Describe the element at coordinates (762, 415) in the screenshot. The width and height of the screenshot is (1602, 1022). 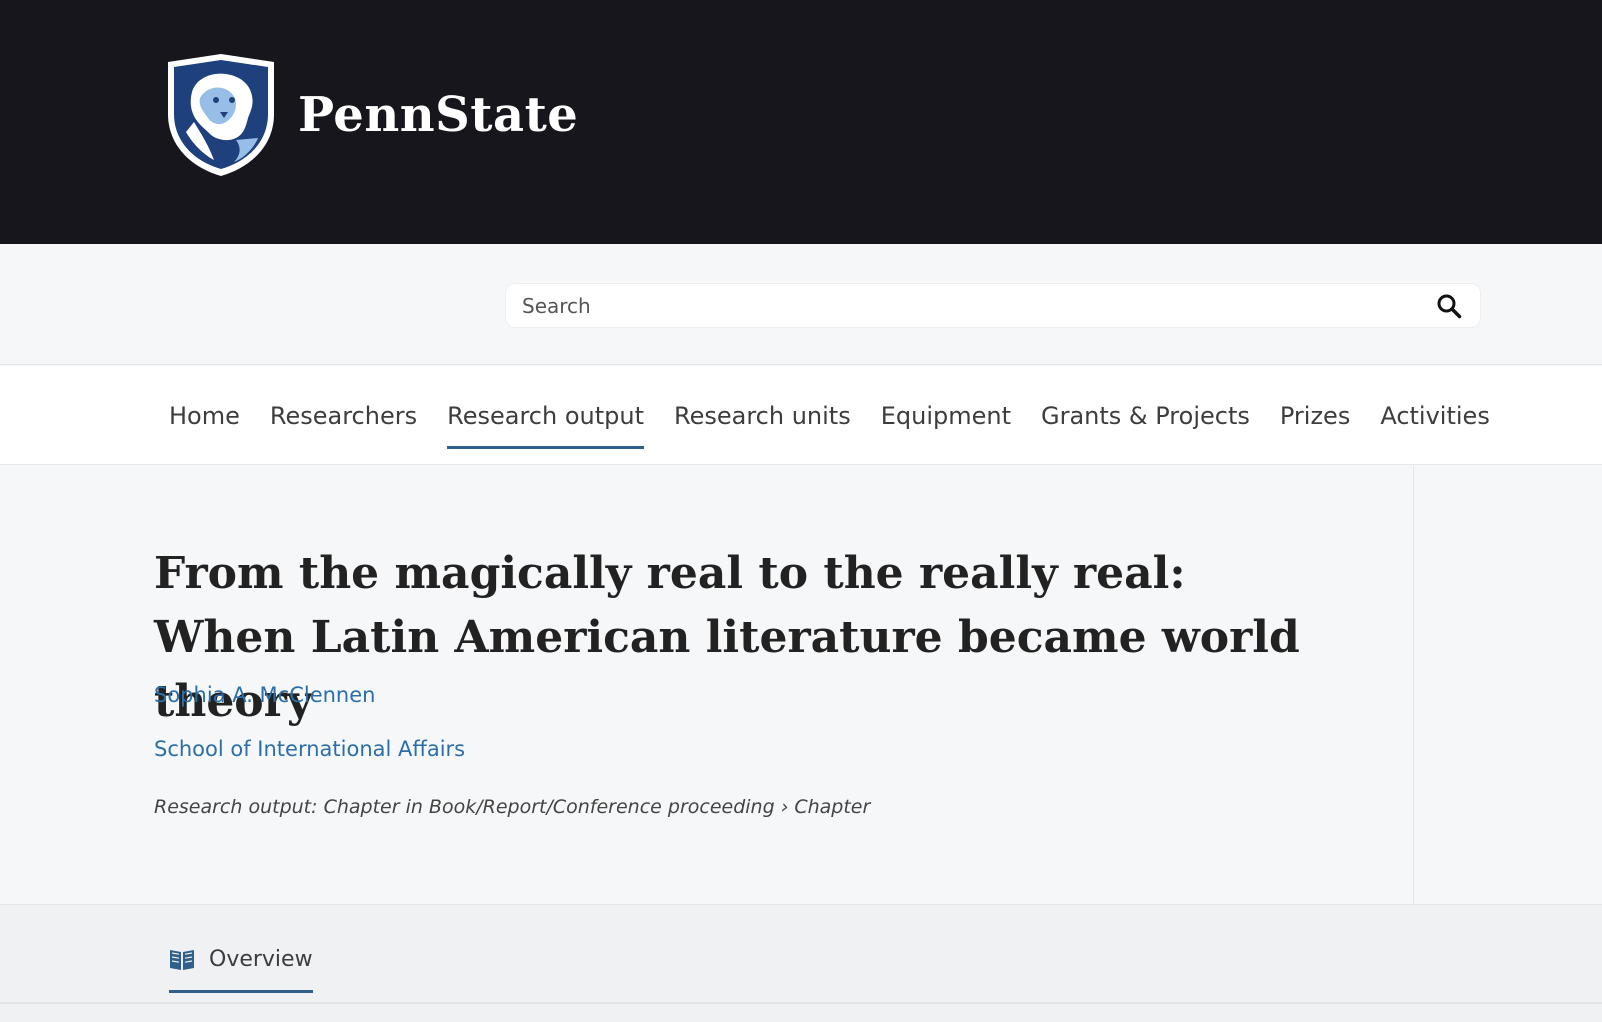
I see `nav-item-research-units: Research units` at that location.